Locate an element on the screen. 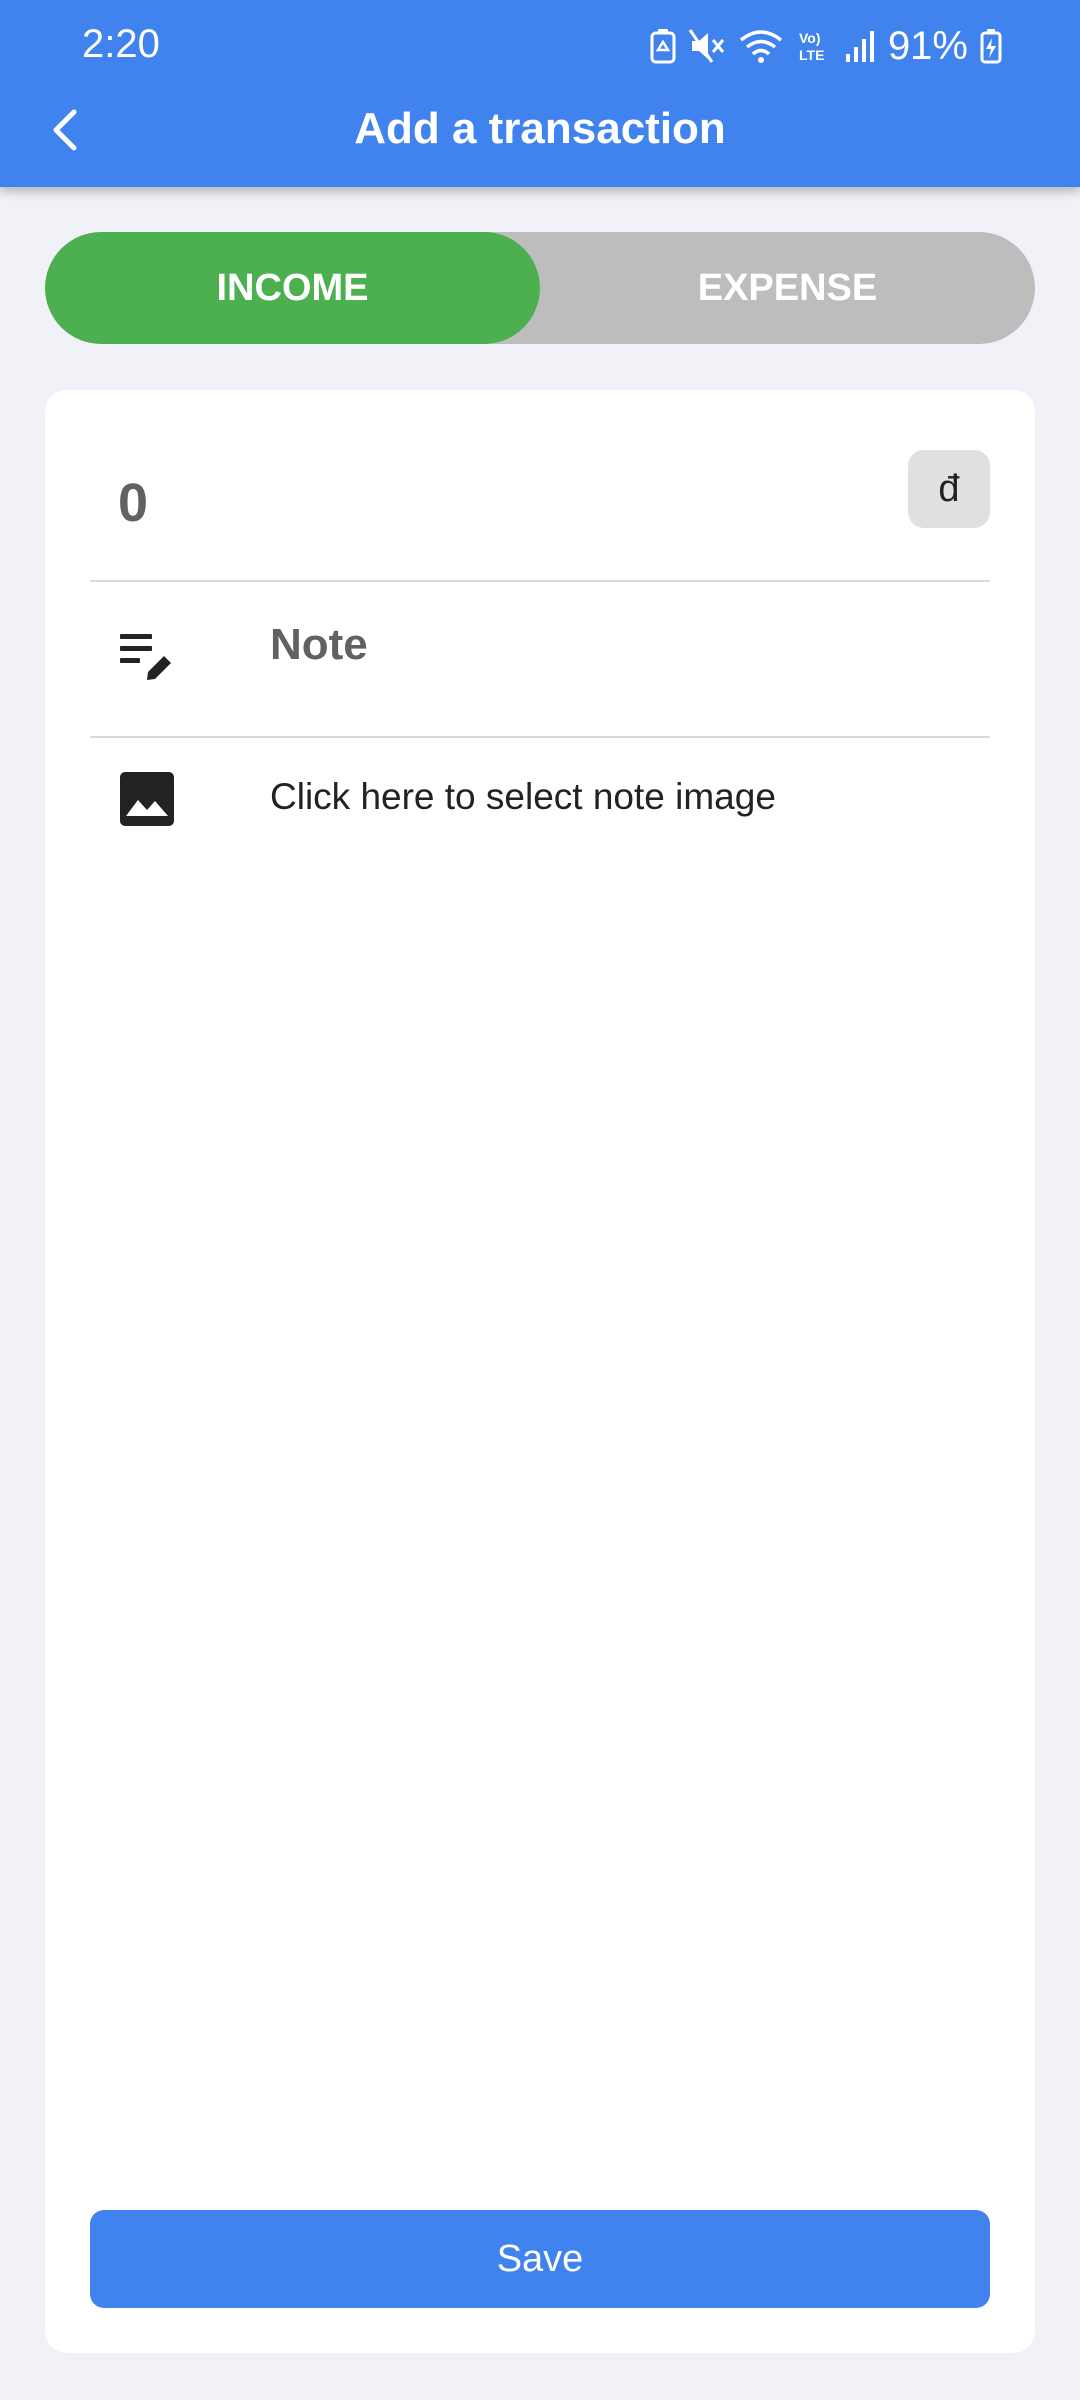 Image resolution: width=1080 pixels, height=2400 pixels. svg-text: LTE is located at coordinates (811, 55).